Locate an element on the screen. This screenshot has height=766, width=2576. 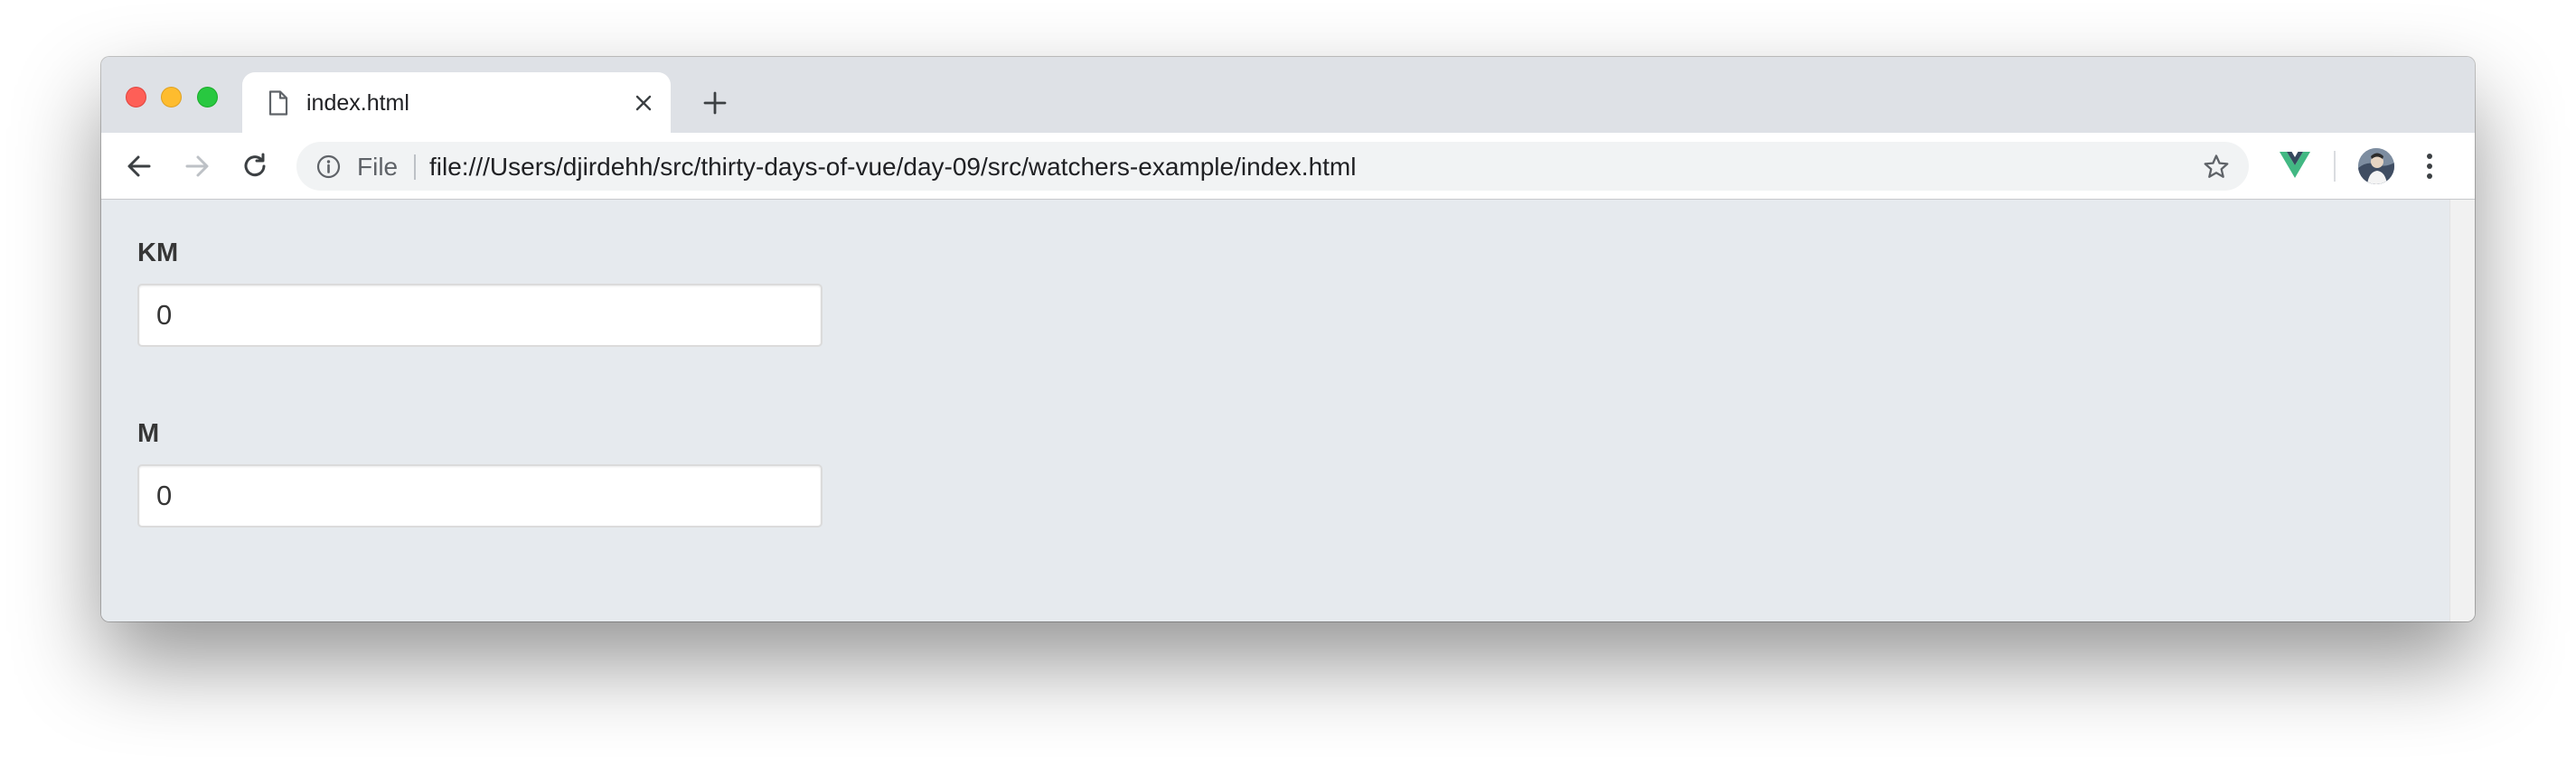
arrow-right-icon is located at coordinates (197, 166).